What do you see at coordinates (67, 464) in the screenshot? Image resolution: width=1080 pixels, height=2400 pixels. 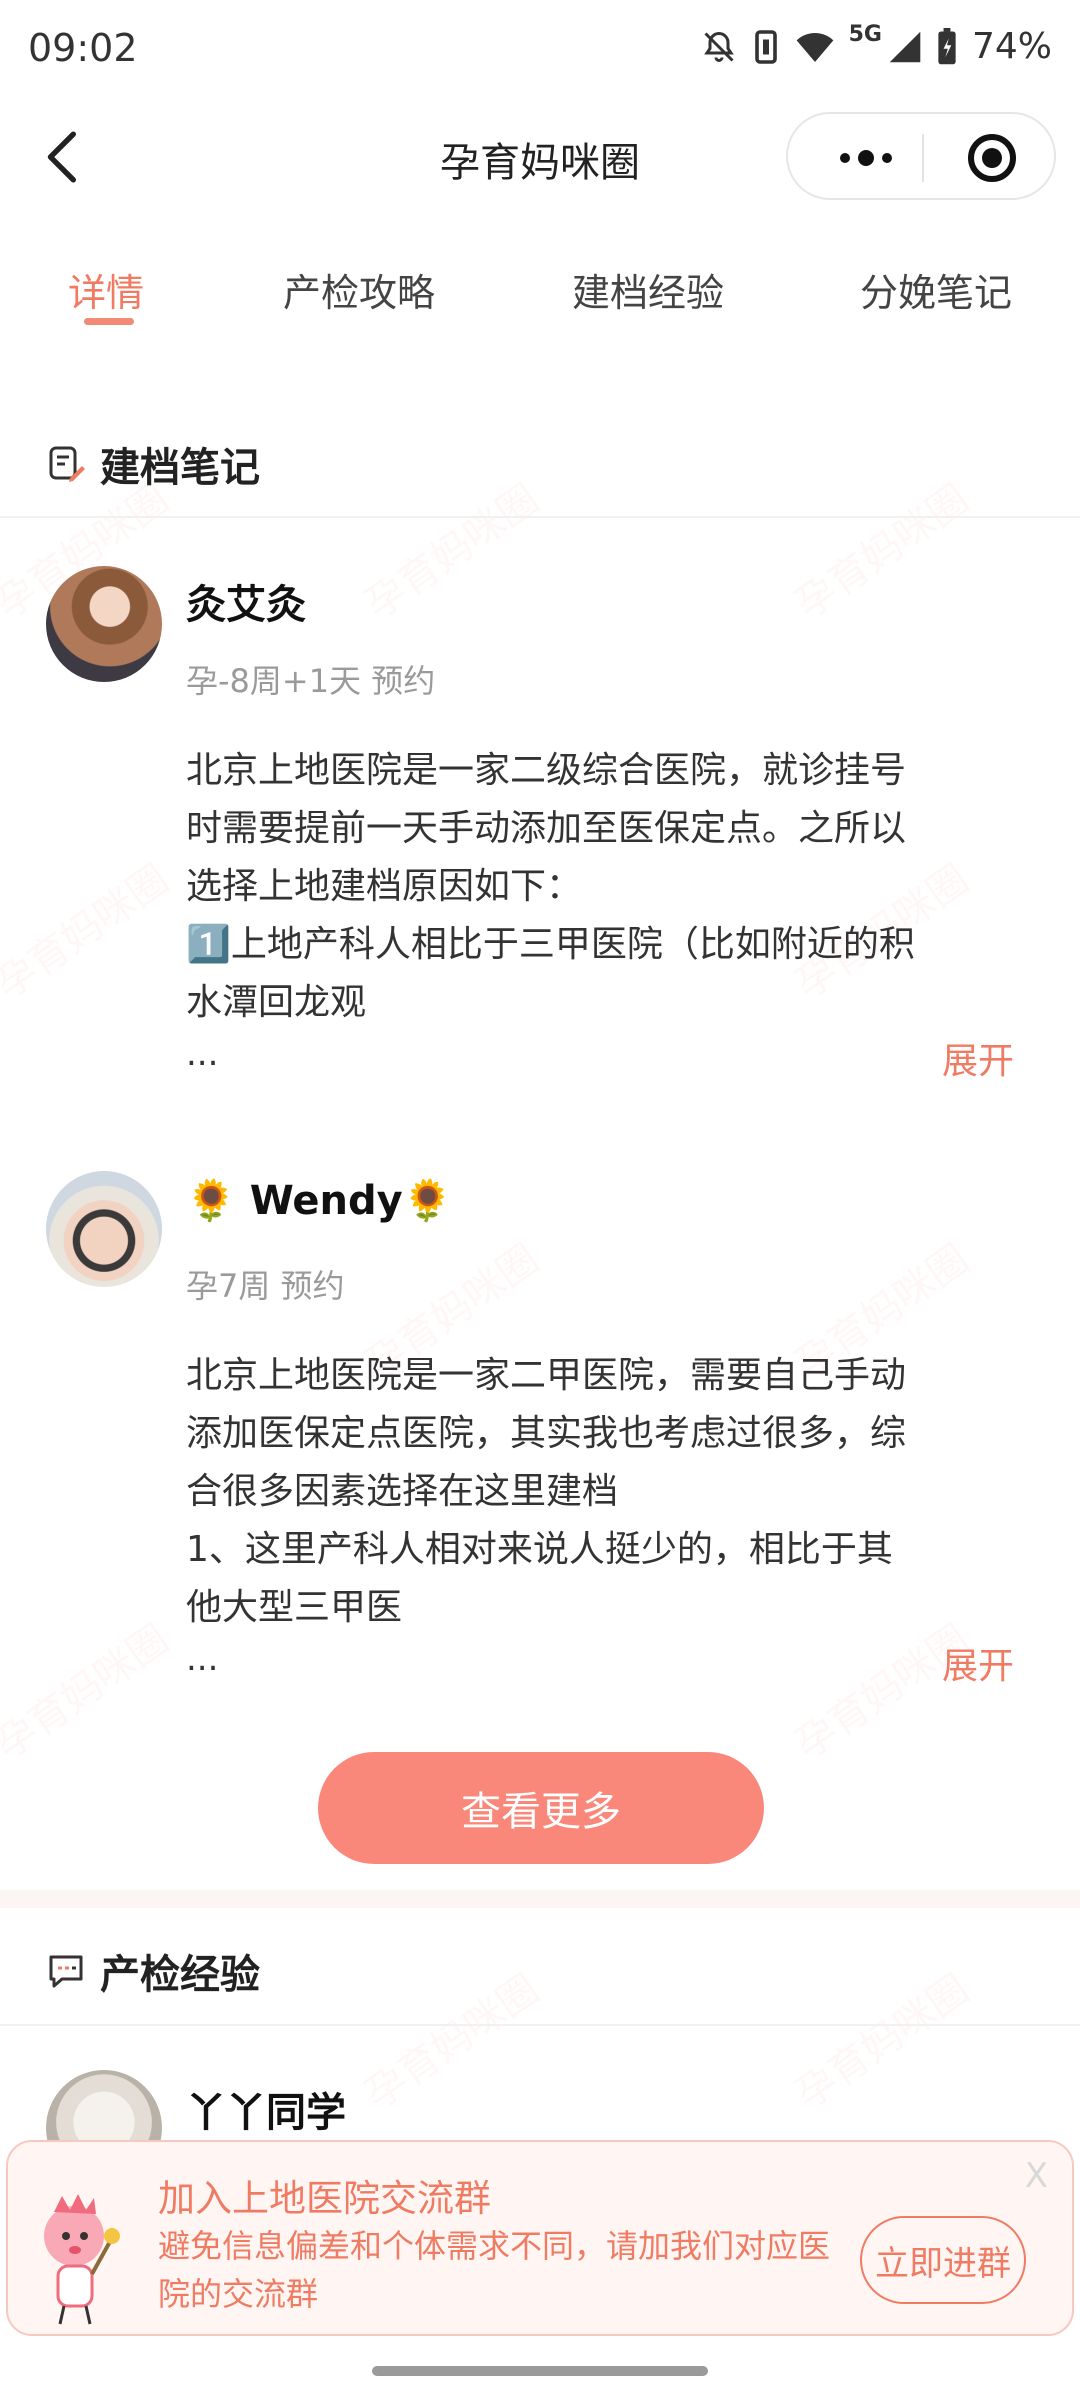 I see `note-edit-icon` at bounding box center [67, 464].